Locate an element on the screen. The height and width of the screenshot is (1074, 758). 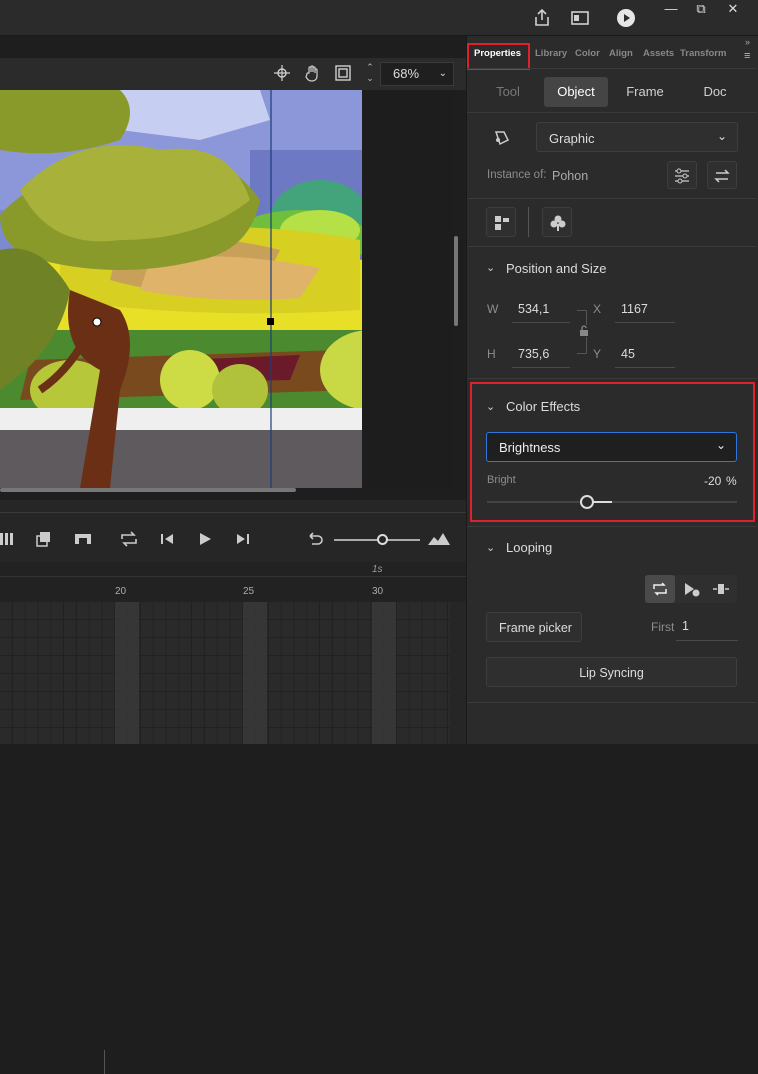
timeline-zoom-handle is located at coordinates (382, 539).